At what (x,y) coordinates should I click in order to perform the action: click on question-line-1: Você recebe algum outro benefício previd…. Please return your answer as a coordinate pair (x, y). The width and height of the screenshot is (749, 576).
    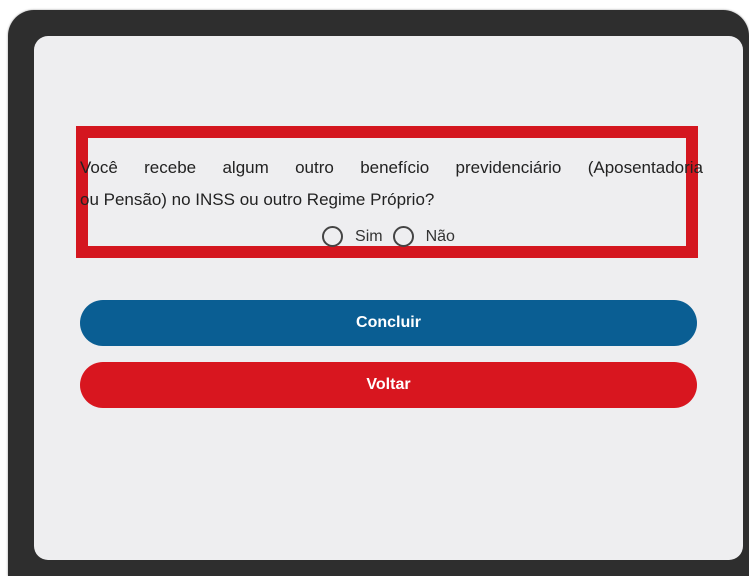
    Looking at the image, I should click on (391, 167).